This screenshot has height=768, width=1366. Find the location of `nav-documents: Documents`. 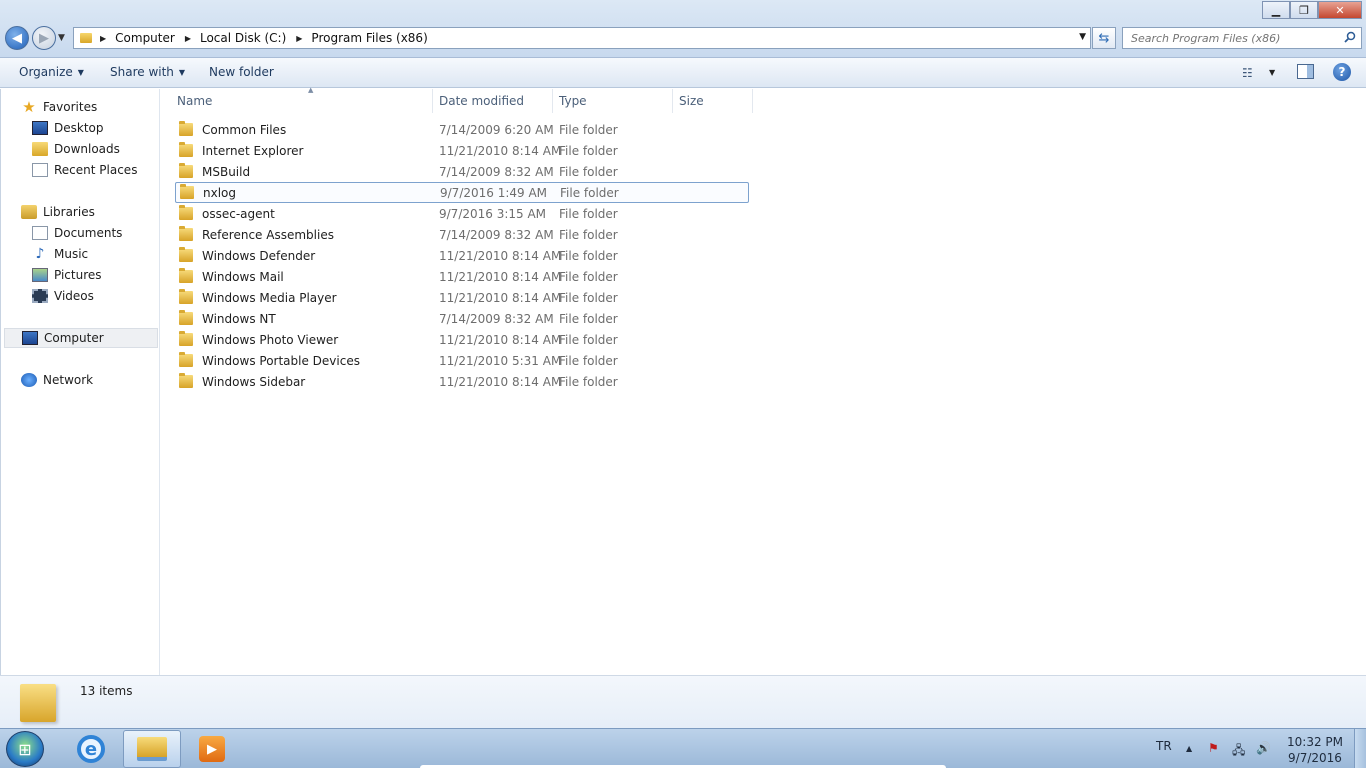

nav-documents: Documents is located at coordinates (77, 233).